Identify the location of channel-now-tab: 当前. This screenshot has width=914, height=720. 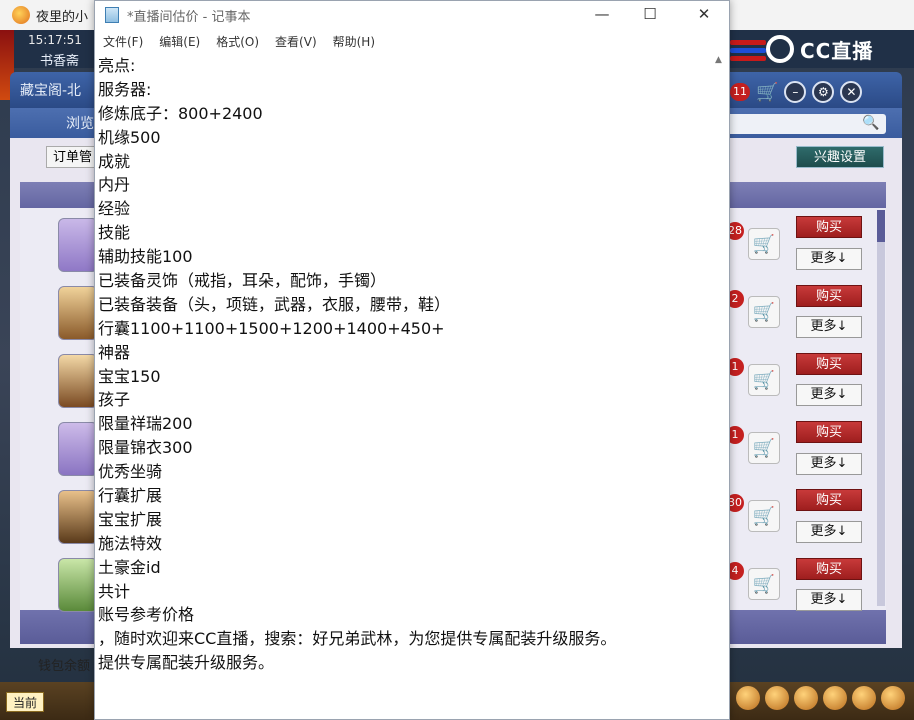
(25, 702).